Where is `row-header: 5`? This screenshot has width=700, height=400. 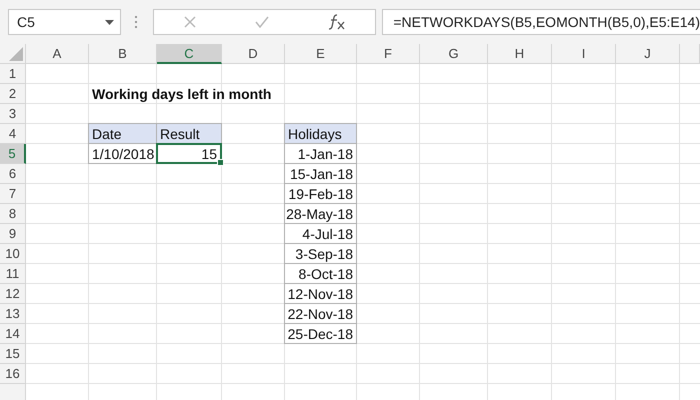
row-header: 5 is located at coordinates (13, 154).